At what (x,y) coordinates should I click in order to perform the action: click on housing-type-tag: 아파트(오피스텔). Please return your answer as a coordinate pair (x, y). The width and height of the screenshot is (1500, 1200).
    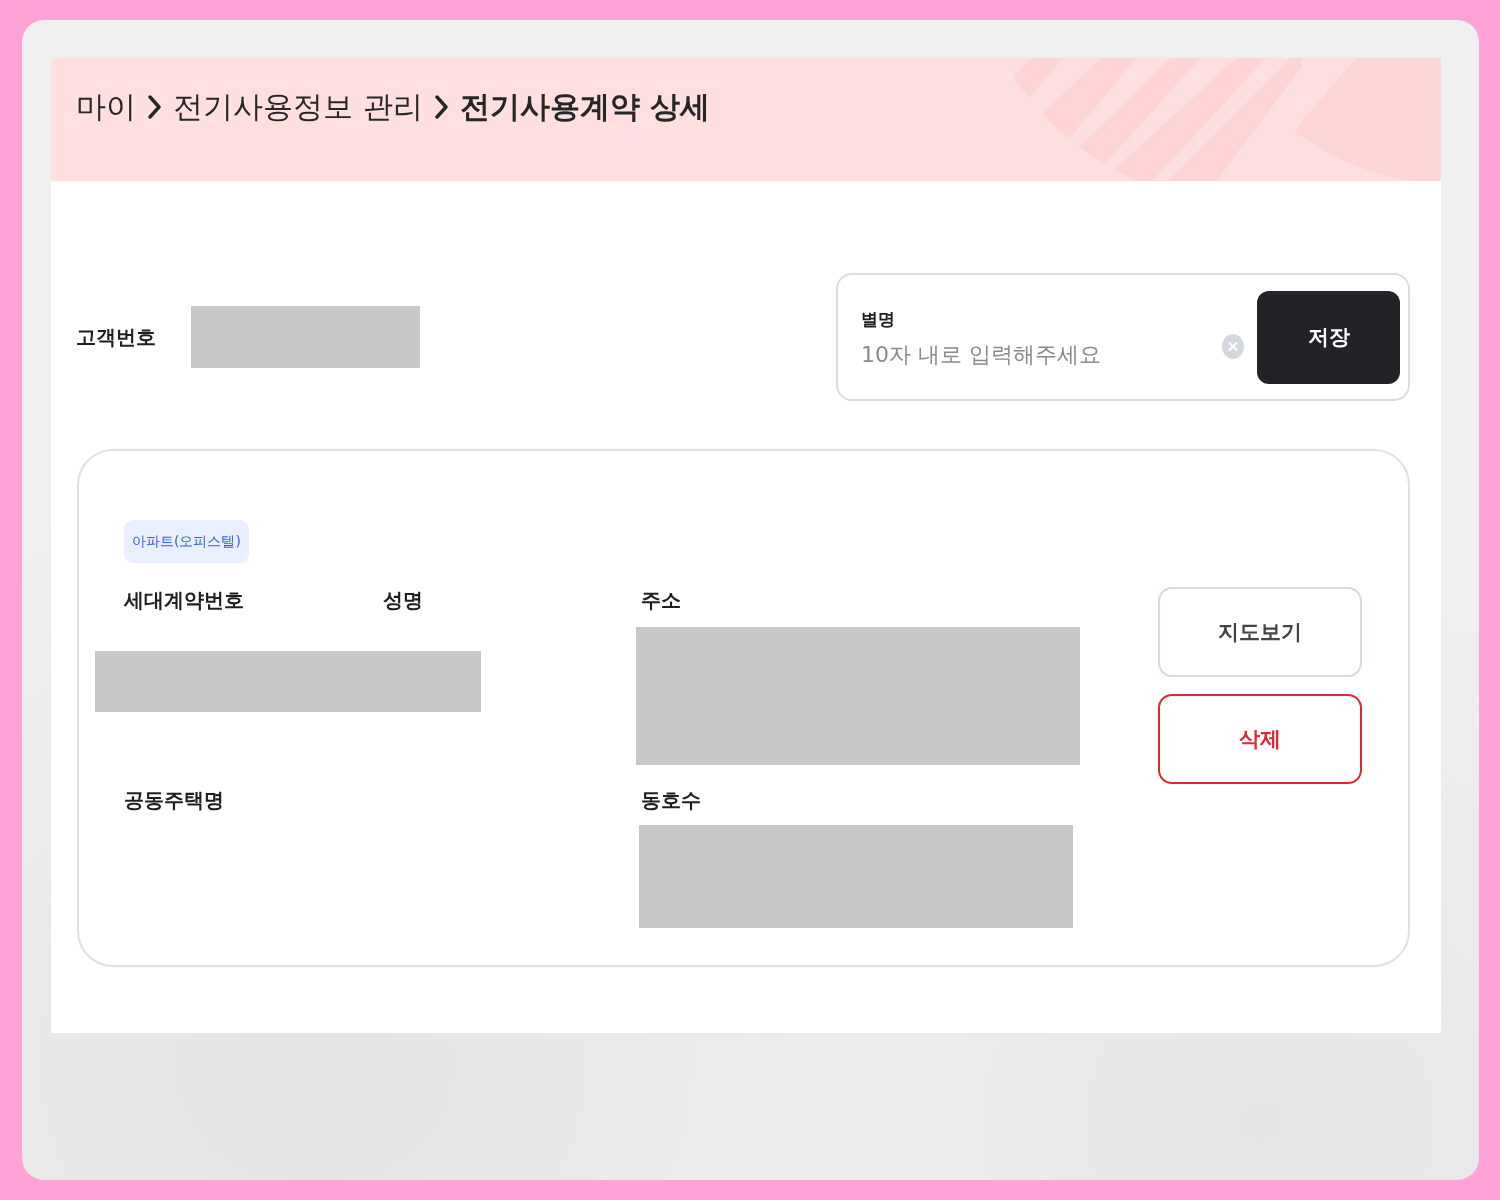
    Looking at the image, I should click on (186, 541).